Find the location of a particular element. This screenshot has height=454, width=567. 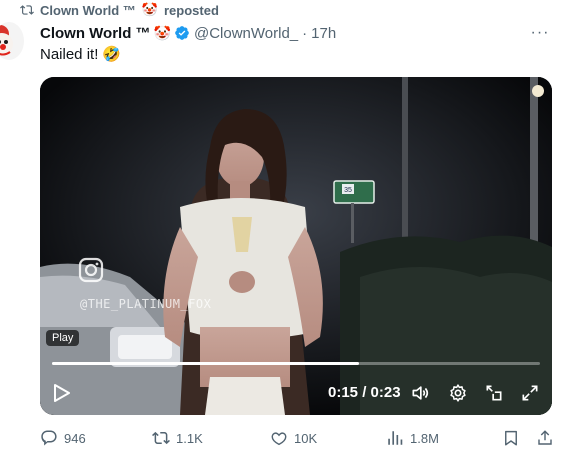

repost-emoji: 🤡 is located at coordinates (149, 9).